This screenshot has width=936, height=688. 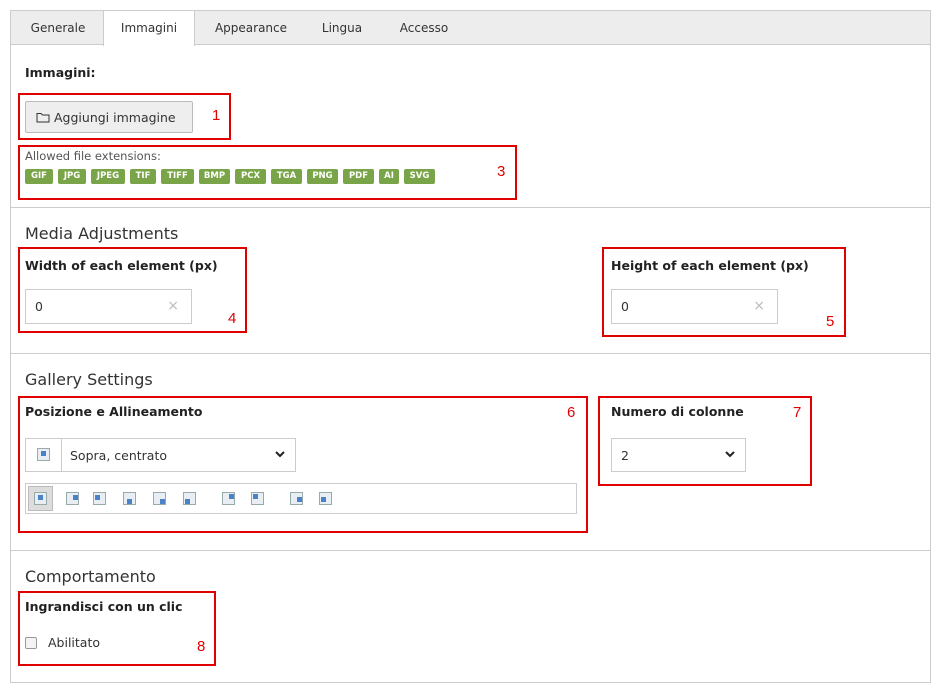 I want to click on tab-lingua: Lingua, so click(x=342, y=28).